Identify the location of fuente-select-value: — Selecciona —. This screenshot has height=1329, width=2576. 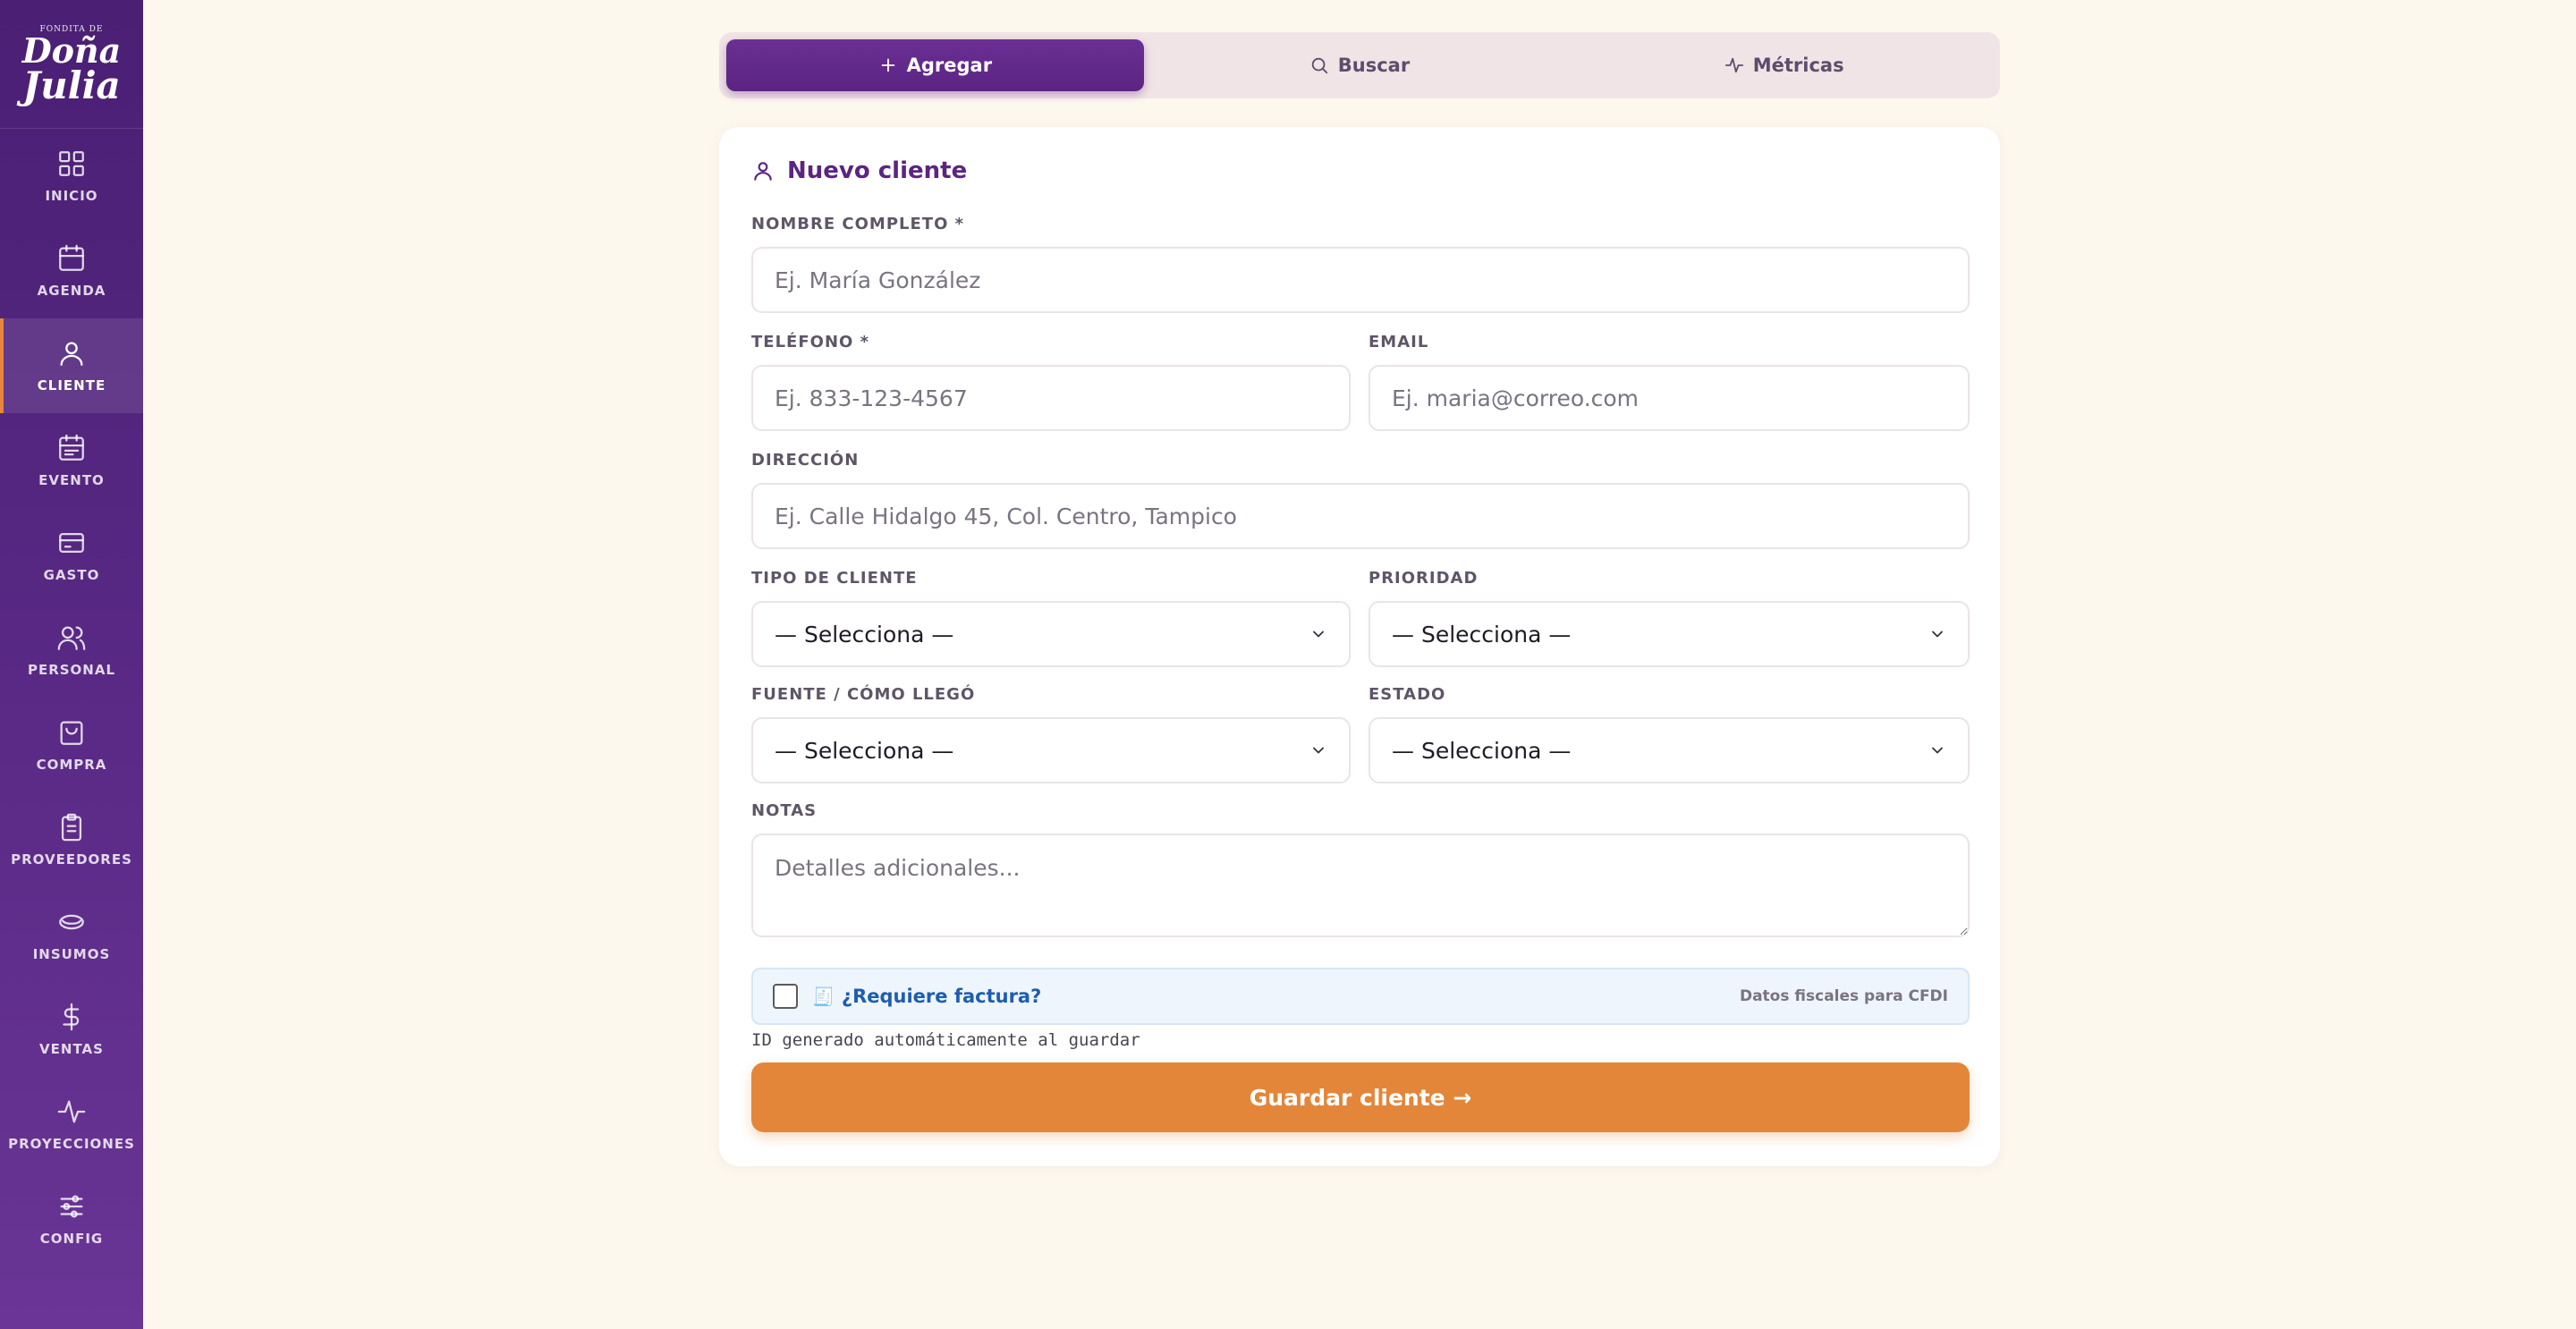
(864, 750).